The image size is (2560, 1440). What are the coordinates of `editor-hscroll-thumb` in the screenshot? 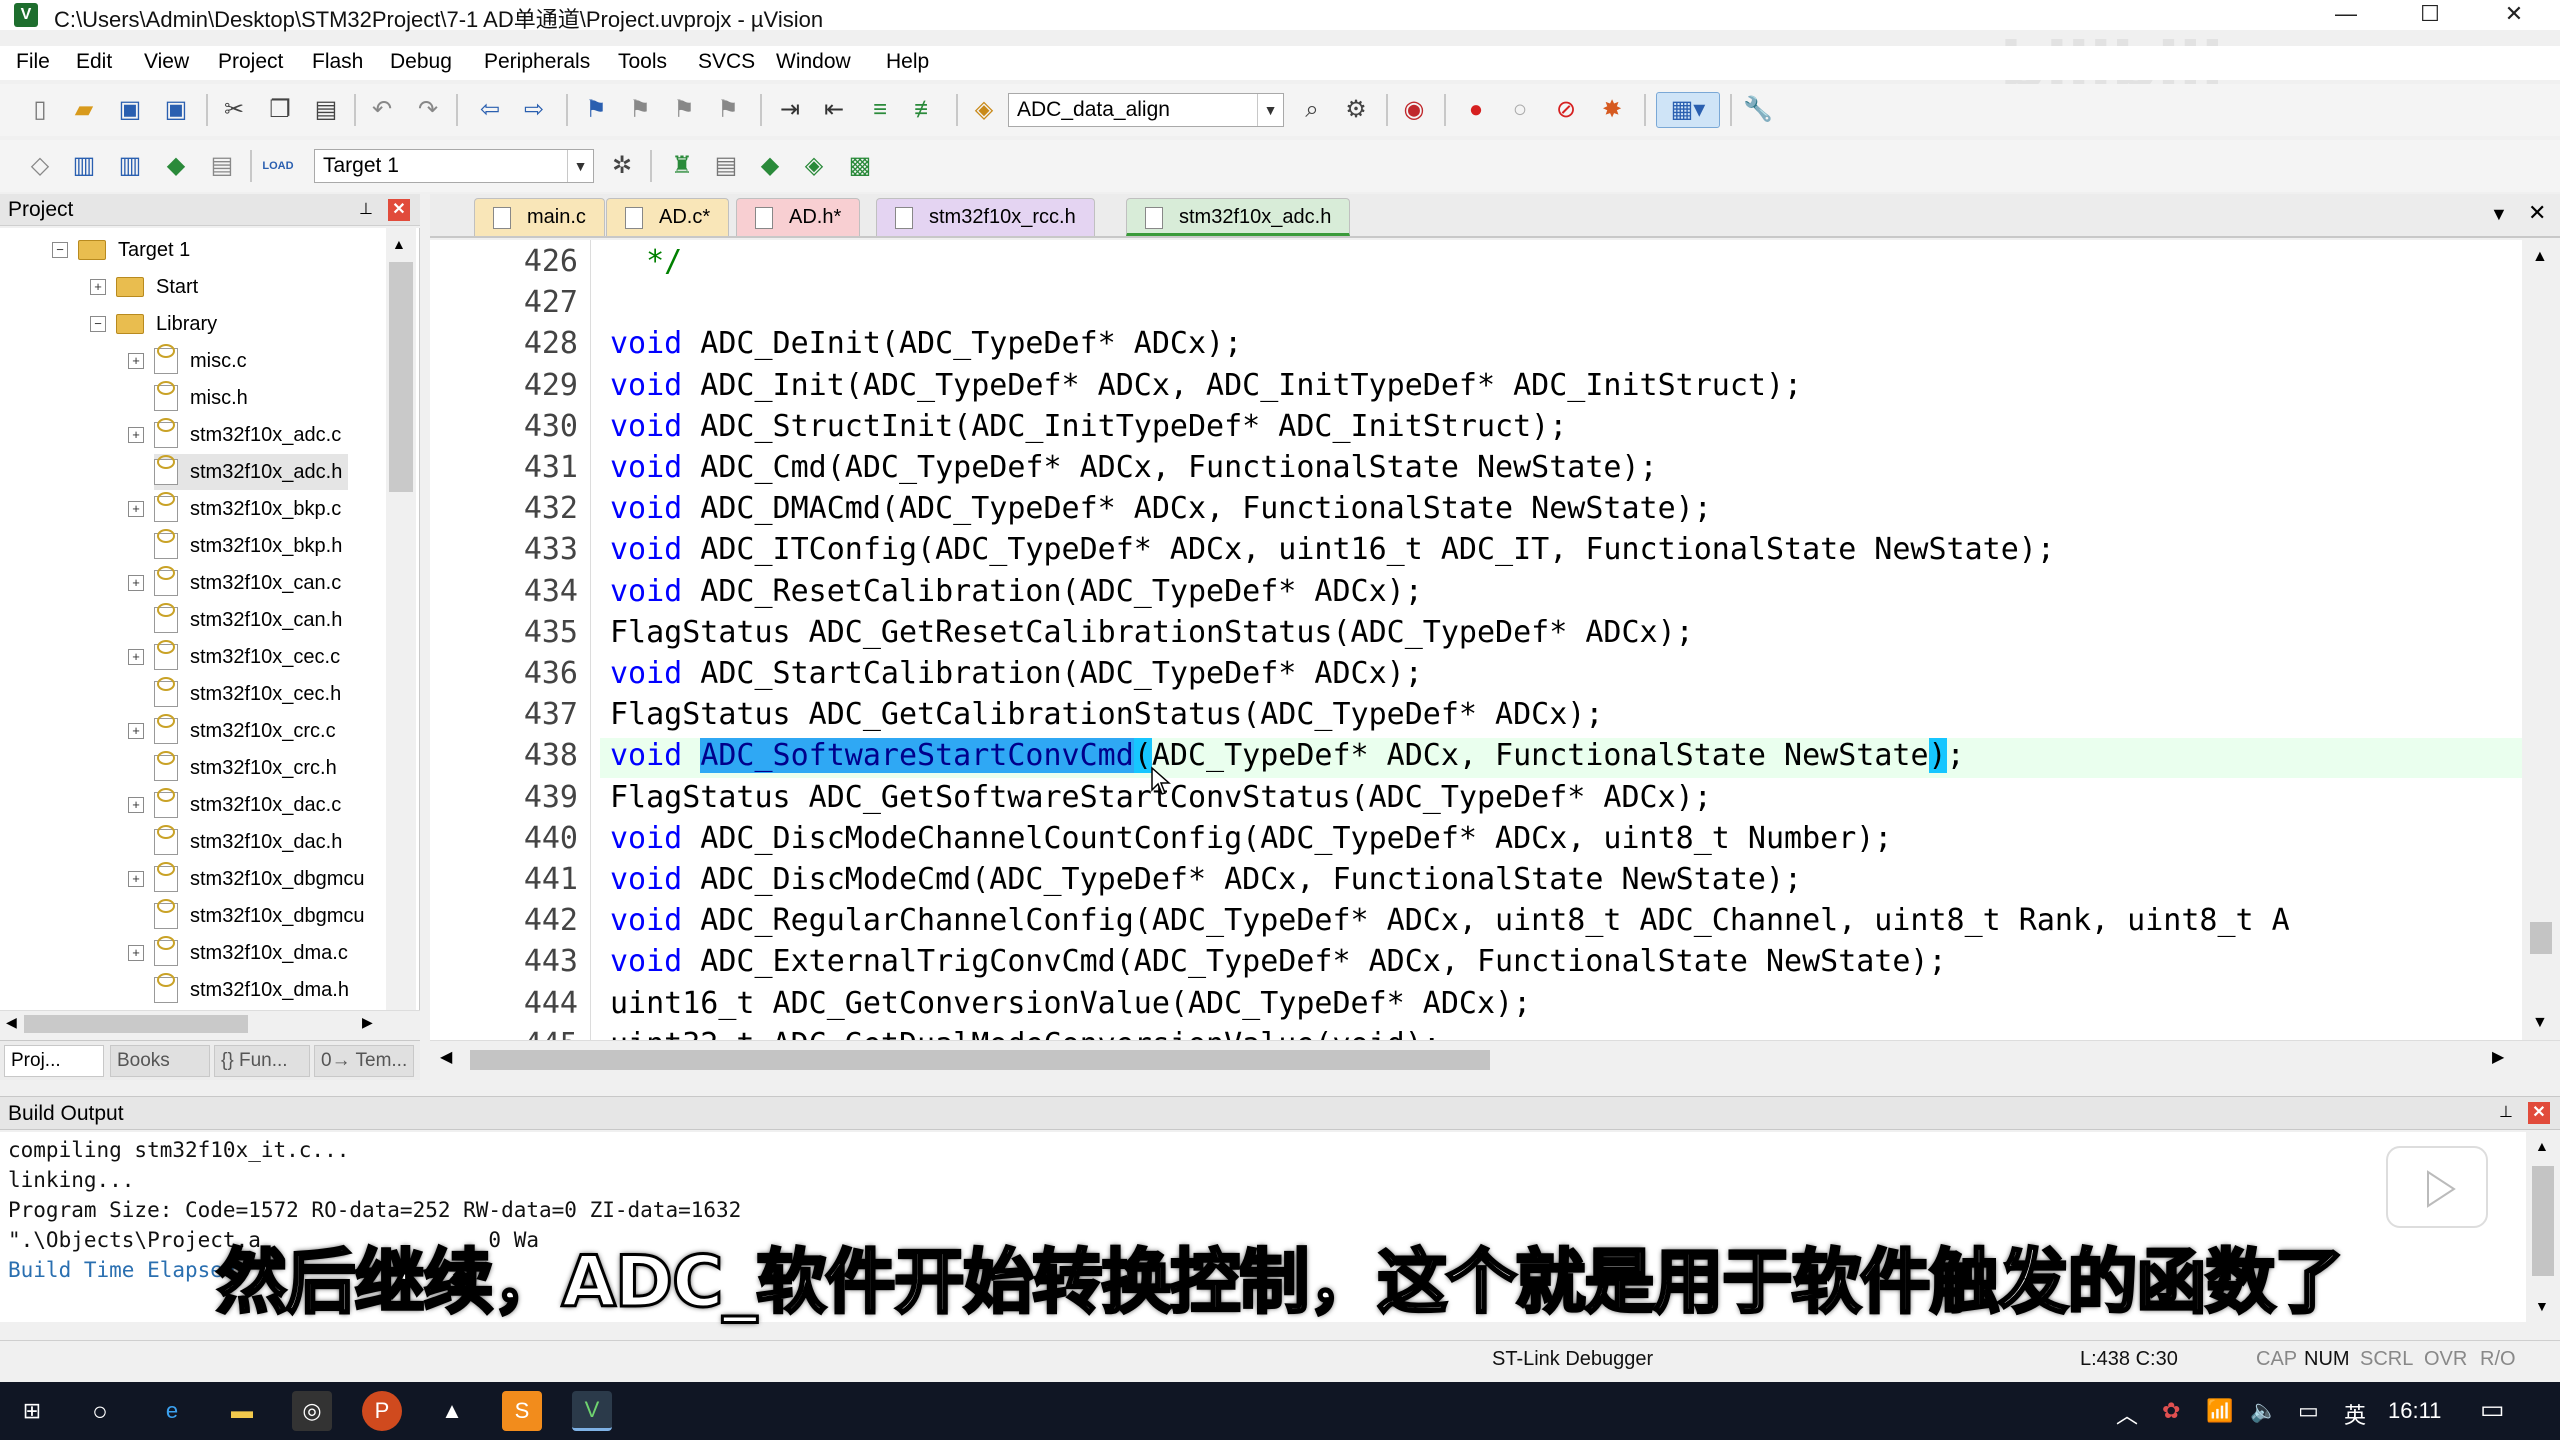 It's located at (980, 1060).